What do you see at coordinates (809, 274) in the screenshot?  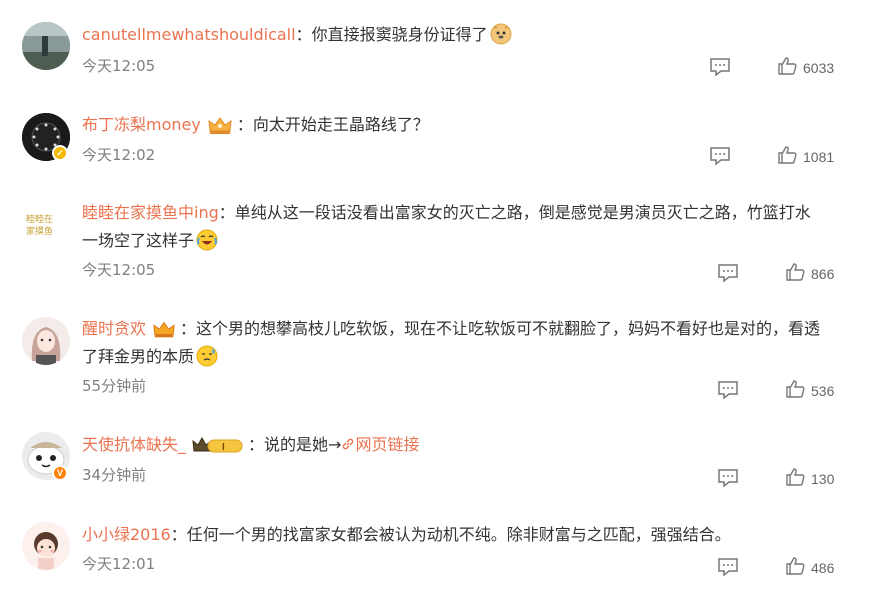 I see `like-button: 866` at bounding box center [809, 274].